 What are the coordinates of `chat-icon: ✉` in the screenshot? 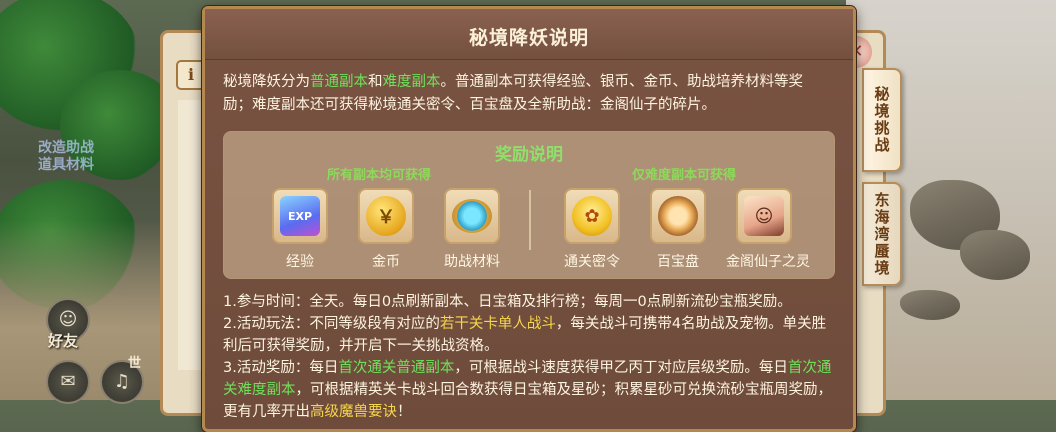 It's located at (68, 382).